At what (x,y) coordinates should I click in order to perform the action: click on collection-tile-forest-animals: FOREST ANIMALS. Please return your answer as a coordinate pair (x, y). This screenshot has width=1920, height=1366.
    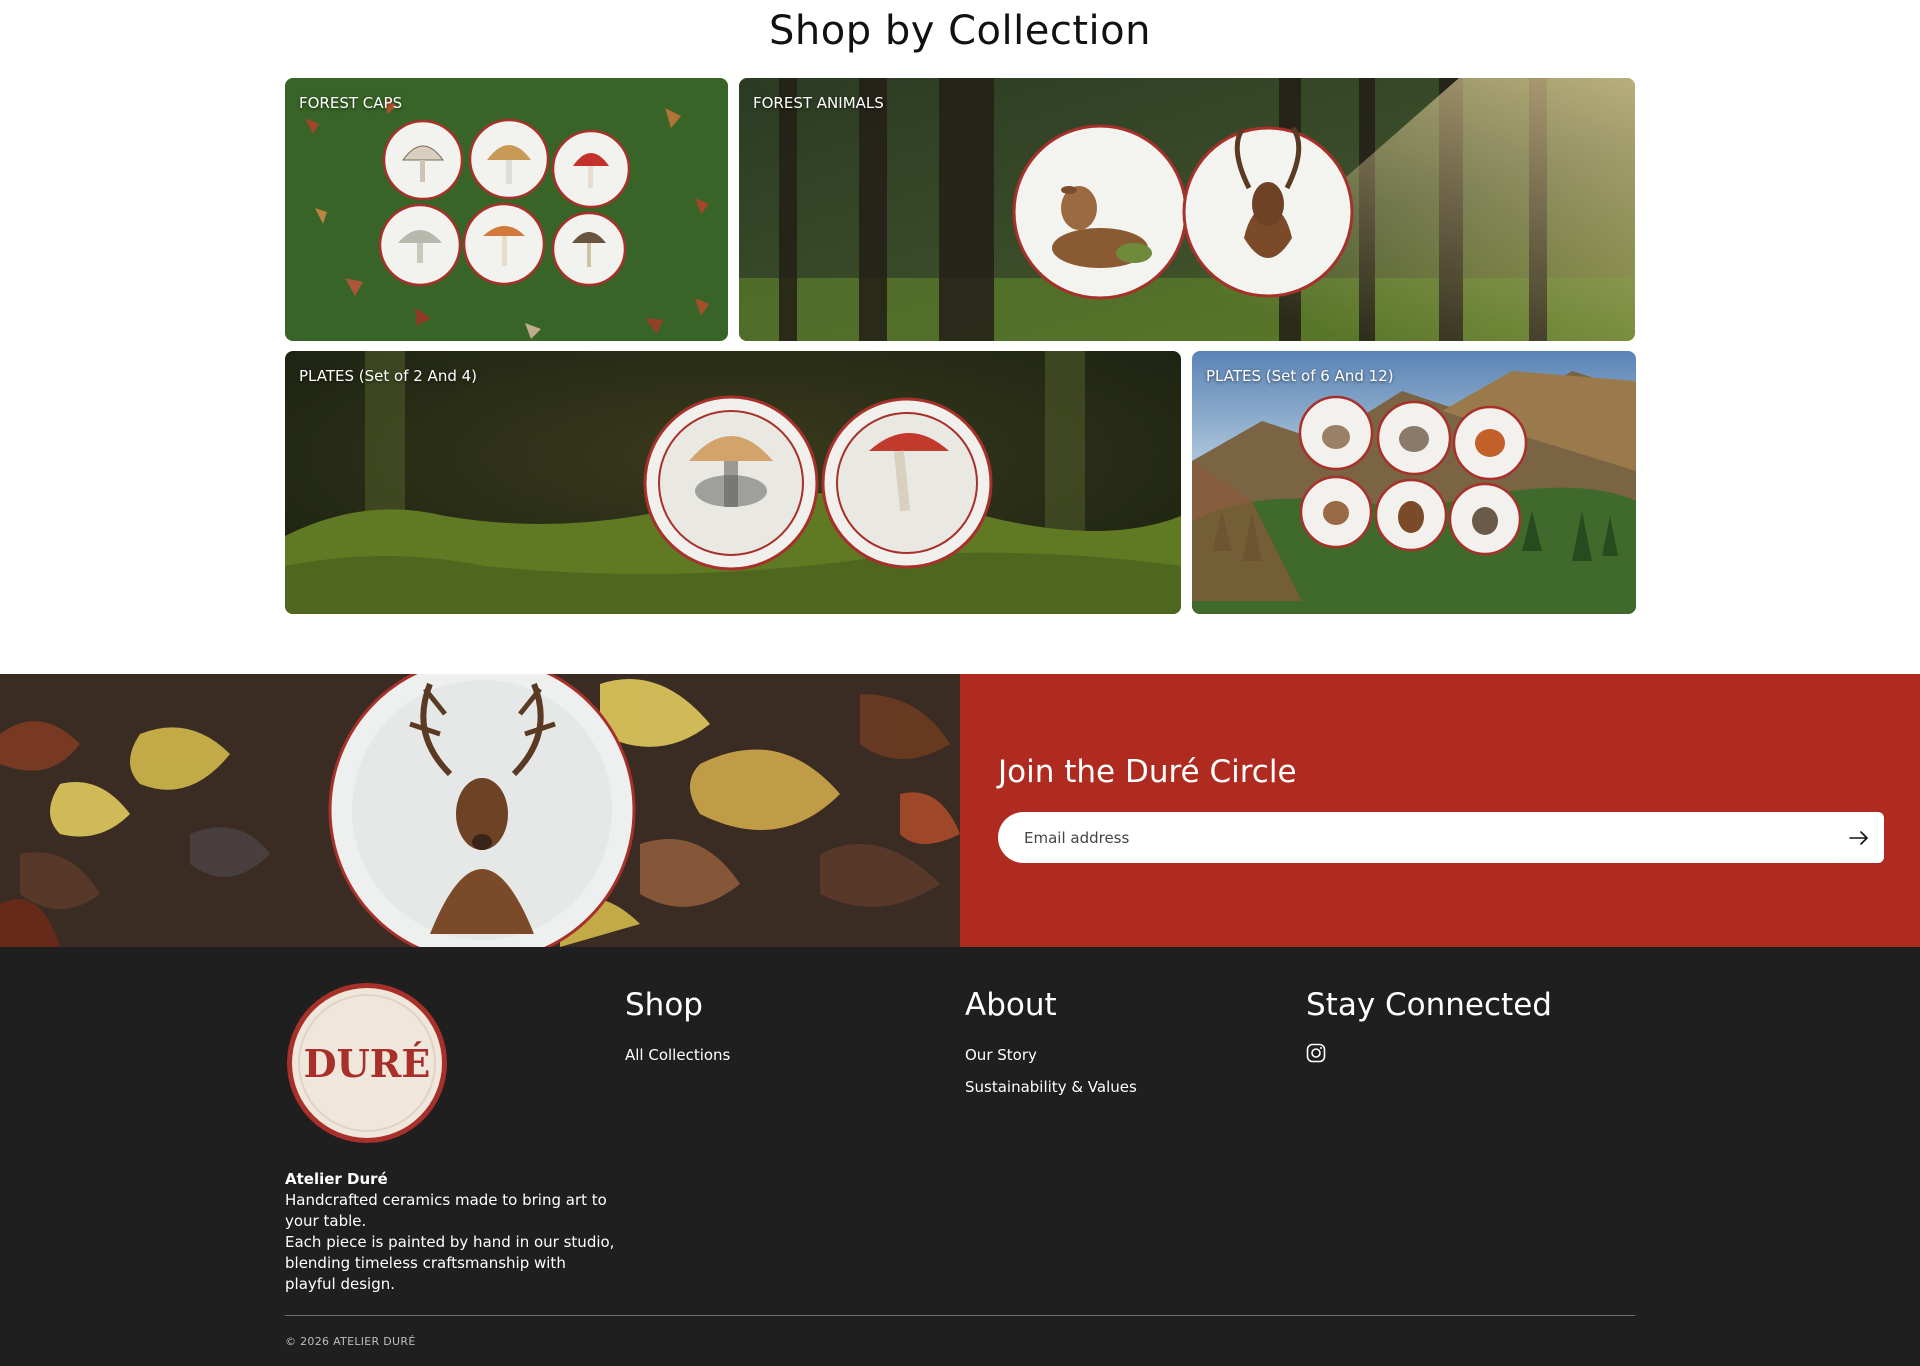
    Looking at the image, I should click on (1187, 209).